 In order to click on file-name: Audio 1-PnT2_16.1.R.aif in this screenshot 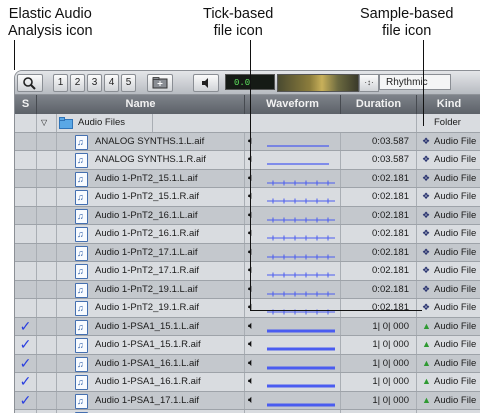, I will do `click(147, 234)`.